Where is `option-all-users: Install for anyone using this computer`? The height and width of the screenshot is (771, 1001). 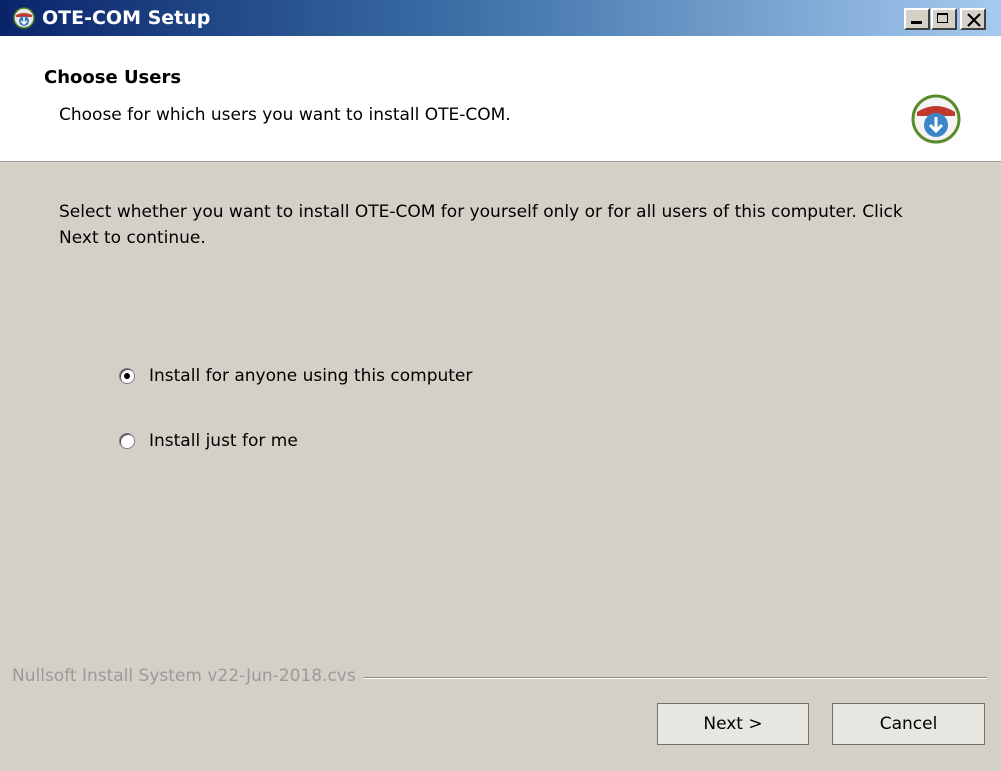
option-all-users: Install for anyone using this computer is located at coordinates (295, 376).